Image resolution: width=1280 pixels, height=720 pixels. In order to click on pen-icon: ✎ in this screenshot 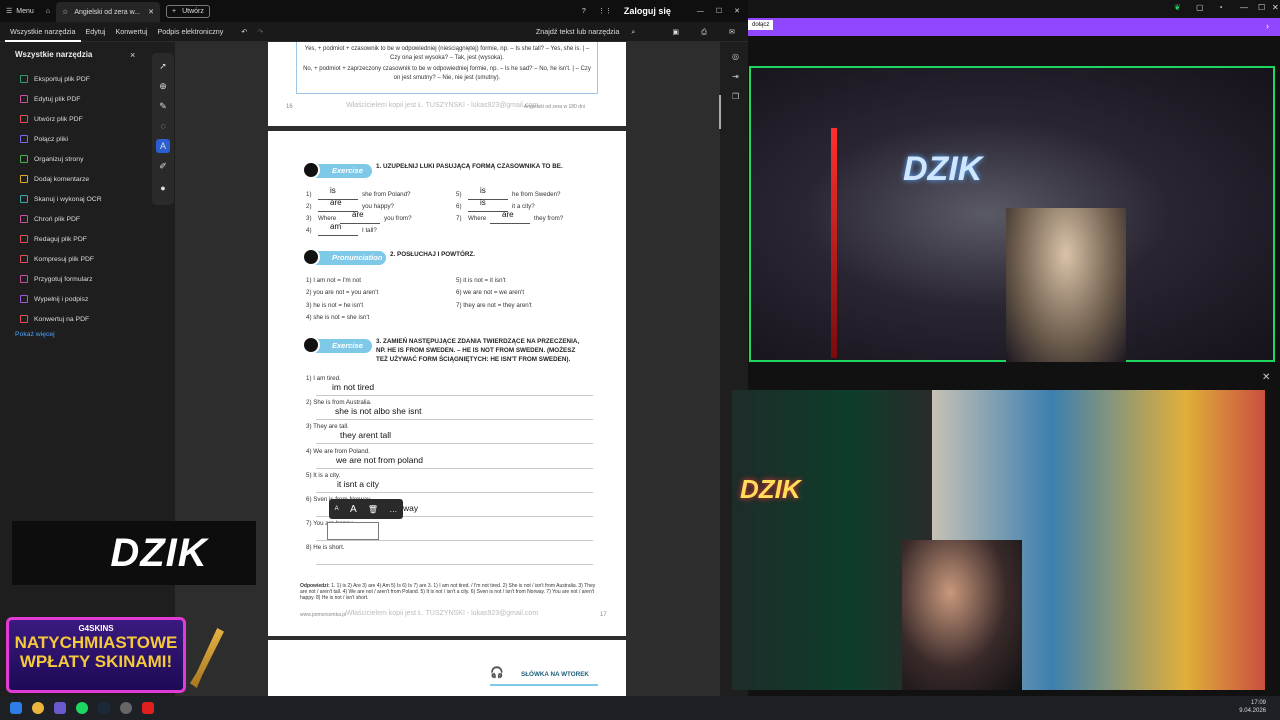, I will do `click(163, 106)`.